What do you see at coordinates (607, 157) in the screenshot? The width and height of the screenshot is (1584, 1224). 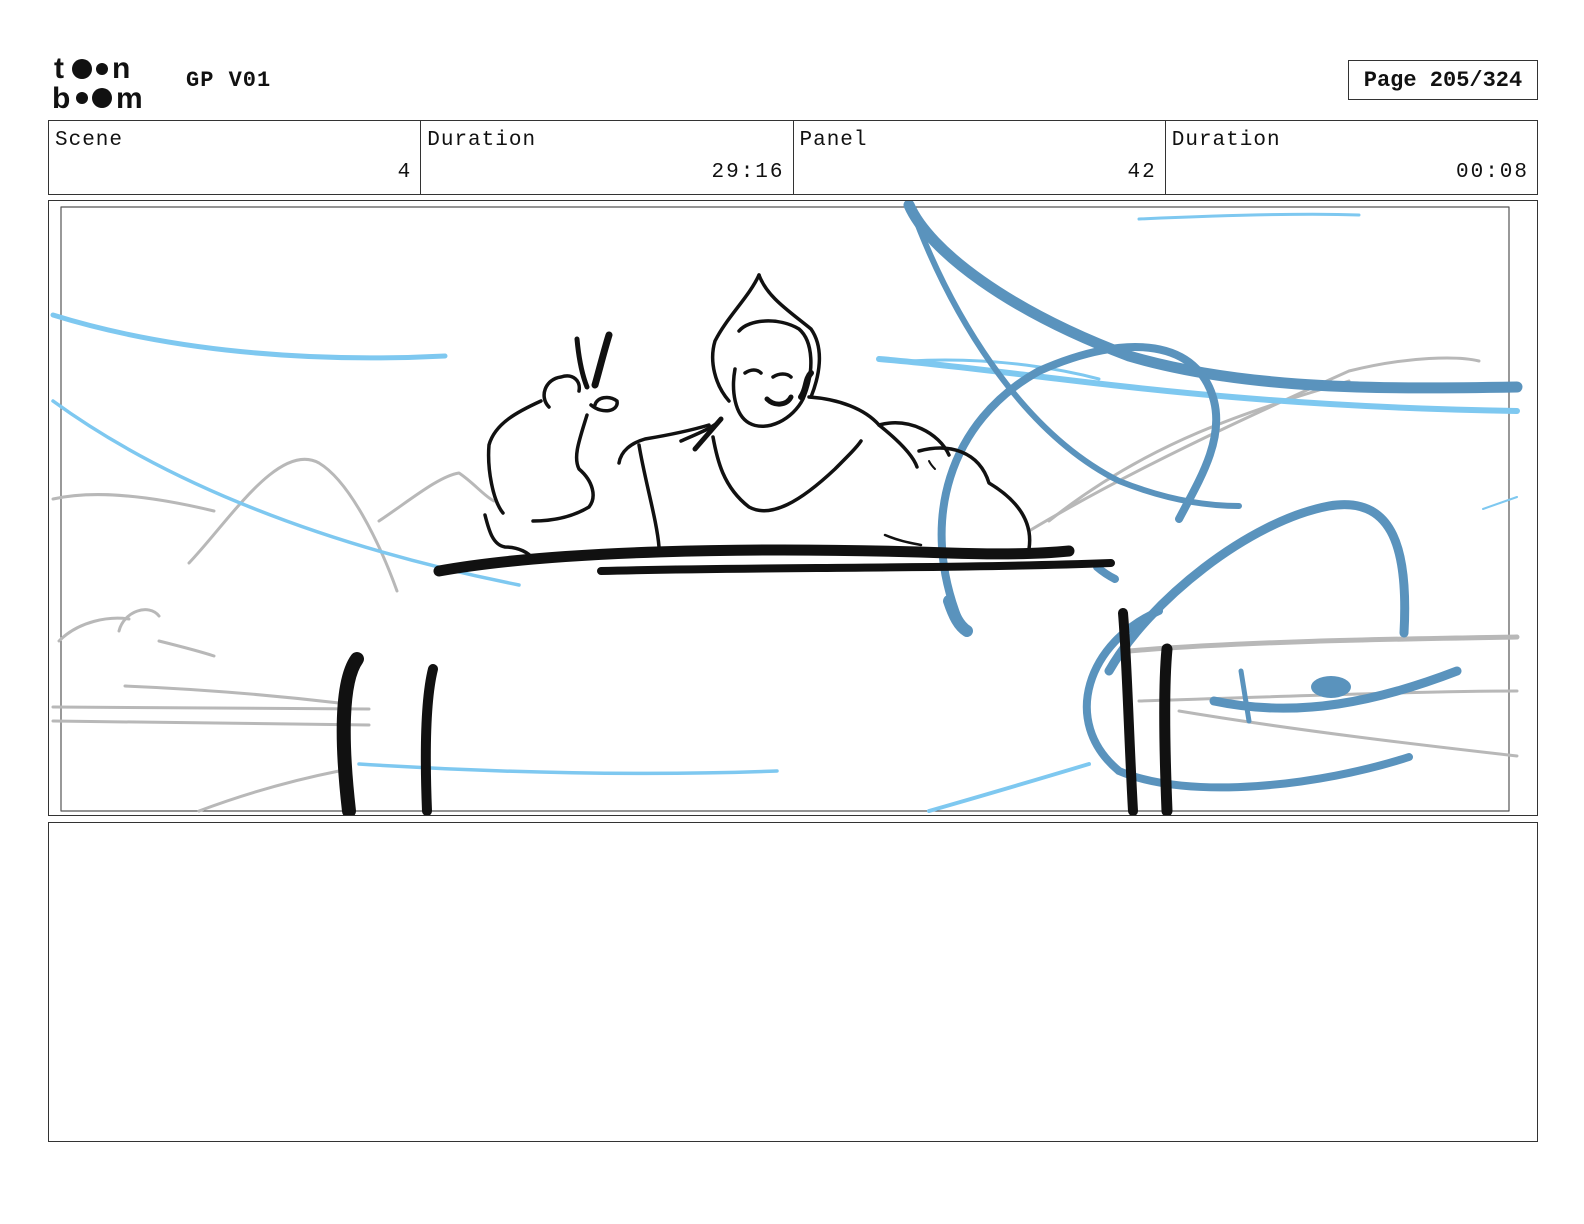 I see `scene-duration-cell: Duration 29:16` at bounding box center [607, 157].